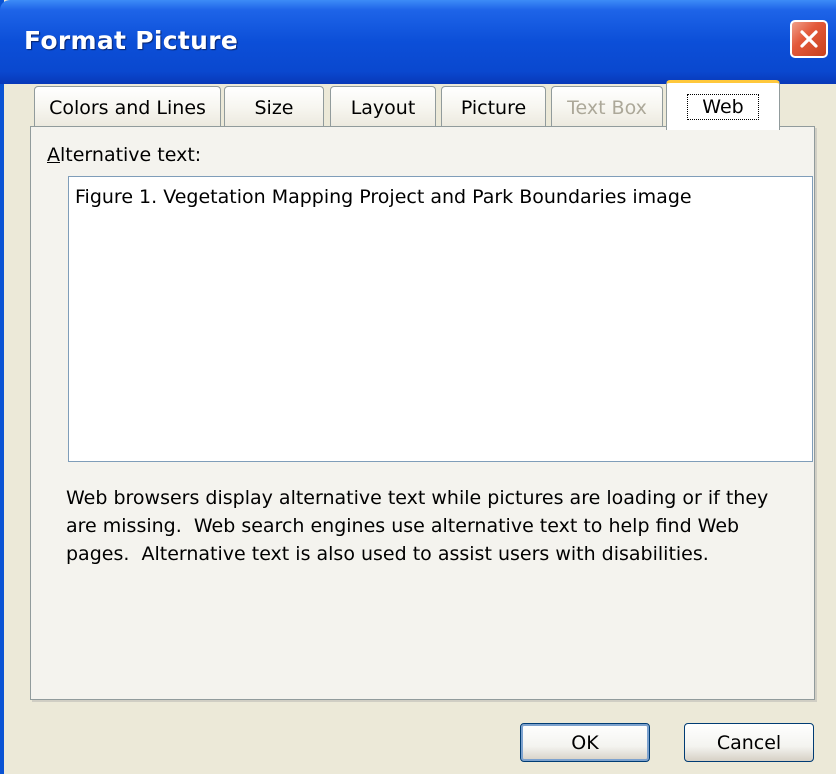  What do you see at coordinates (131, 40) in the screenshot?
I see `window-title: Format Picture` at bounding box center [131, 40].